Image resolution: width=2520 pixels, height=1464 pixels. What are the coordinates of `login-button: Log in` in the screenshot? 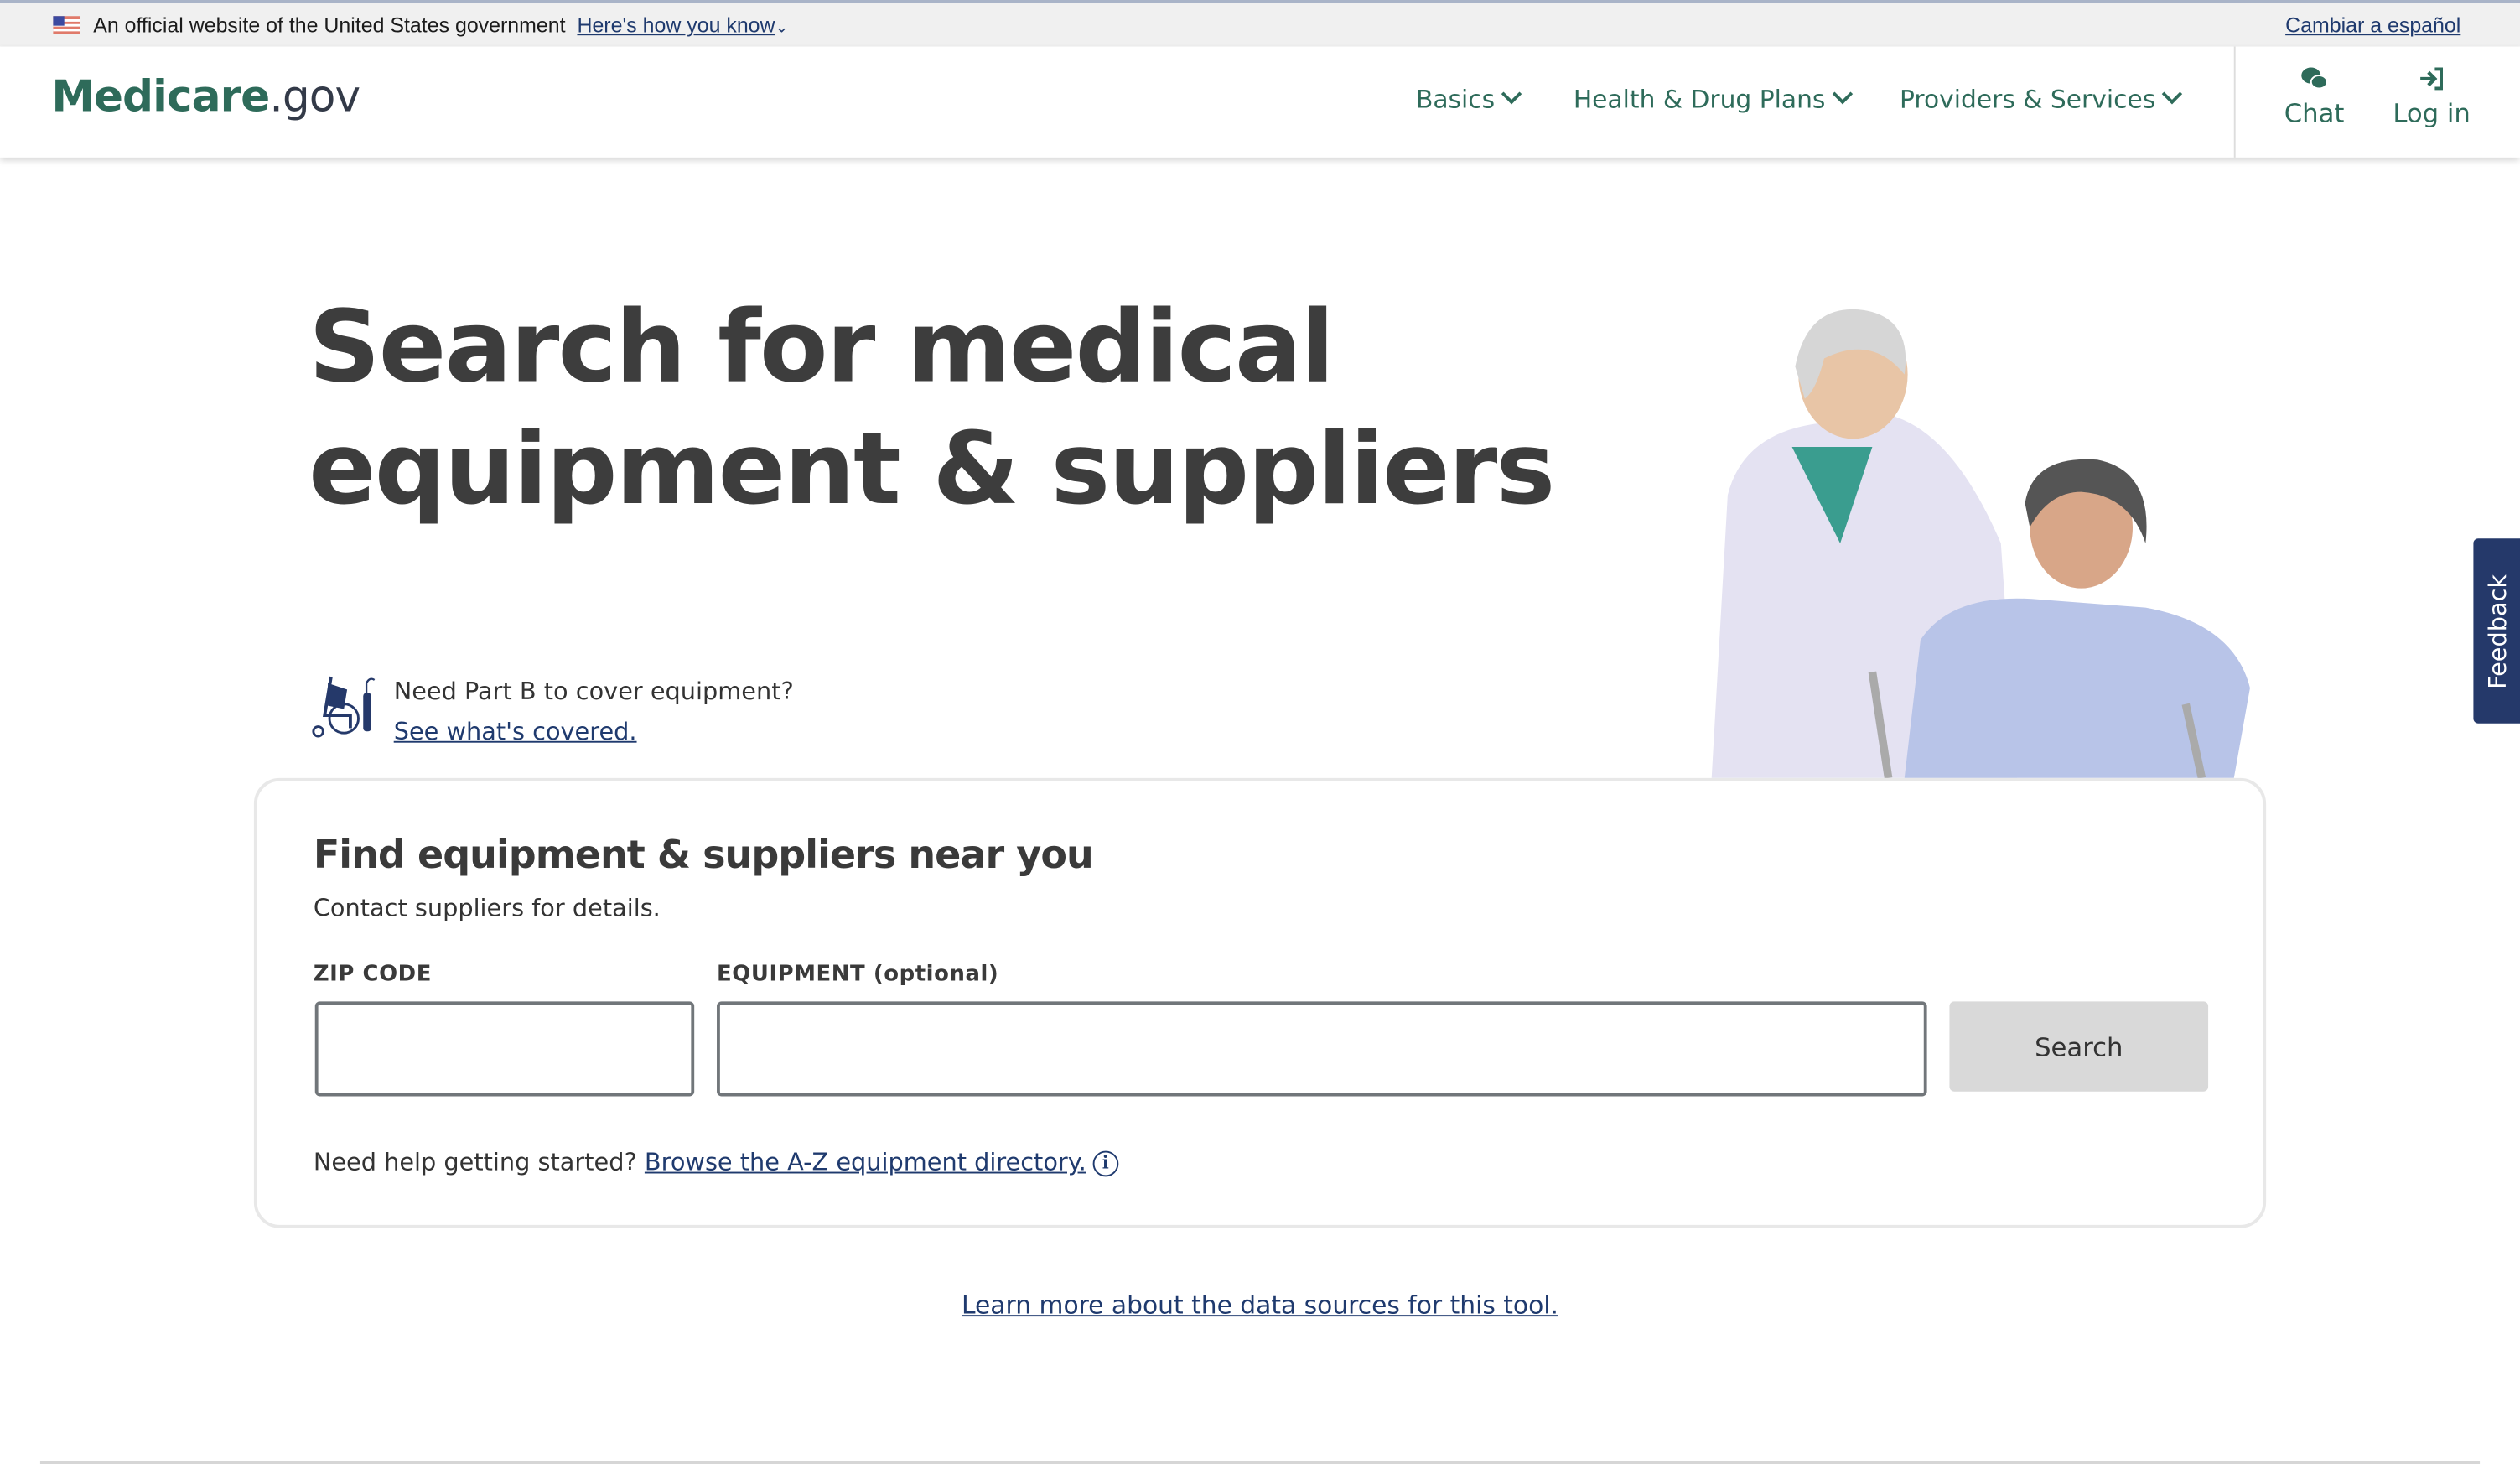 It's located at (2432, 98).